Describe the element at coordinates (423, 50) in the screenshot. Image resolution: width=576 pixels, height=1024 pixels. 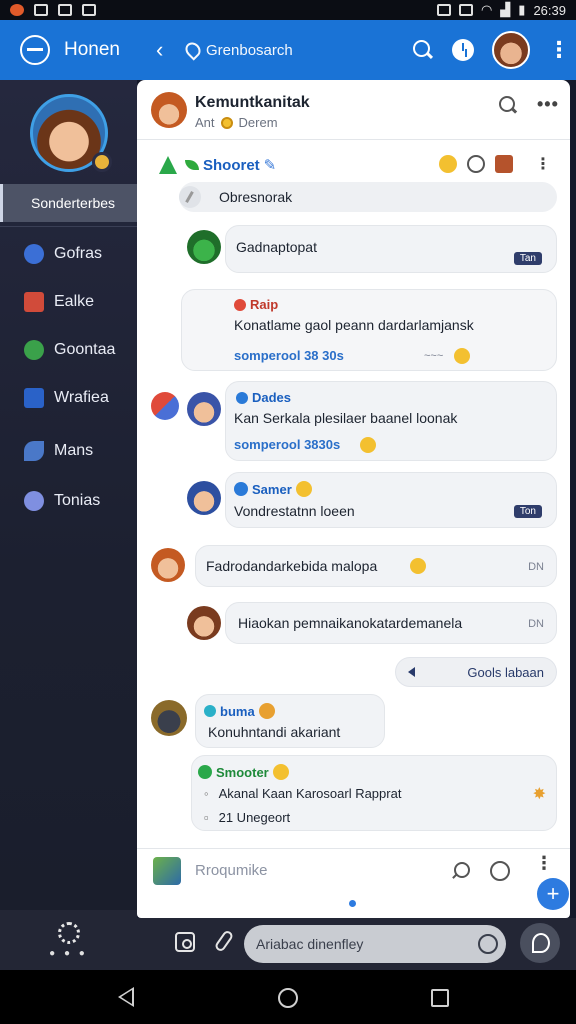
I see `search-icon` at that location.